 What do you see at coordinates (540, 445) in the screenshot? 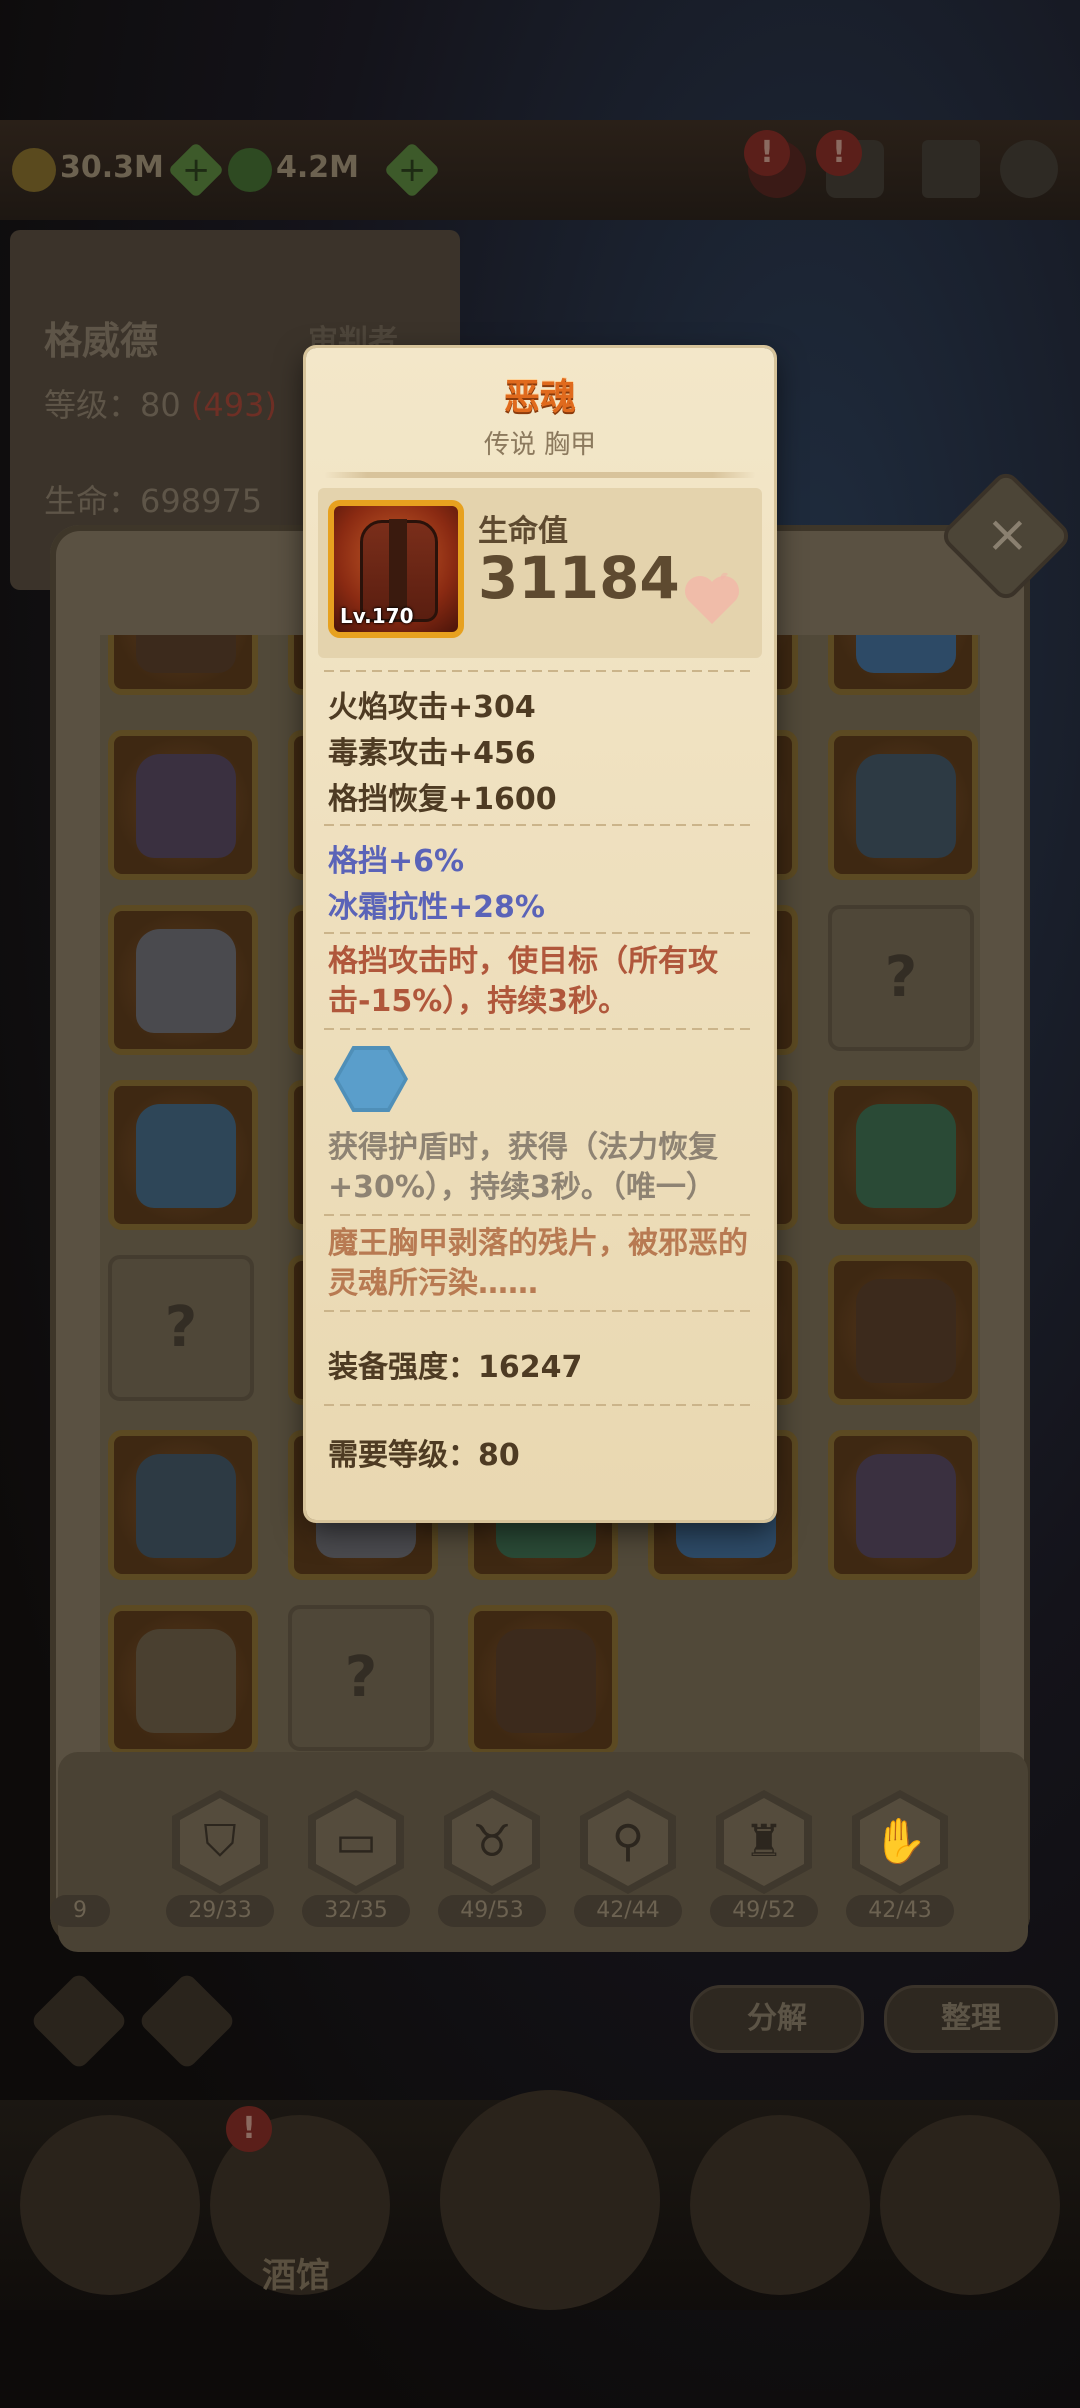
I see `item-rarity-type: 传说 胸甲` at bounding box center [540, 445].